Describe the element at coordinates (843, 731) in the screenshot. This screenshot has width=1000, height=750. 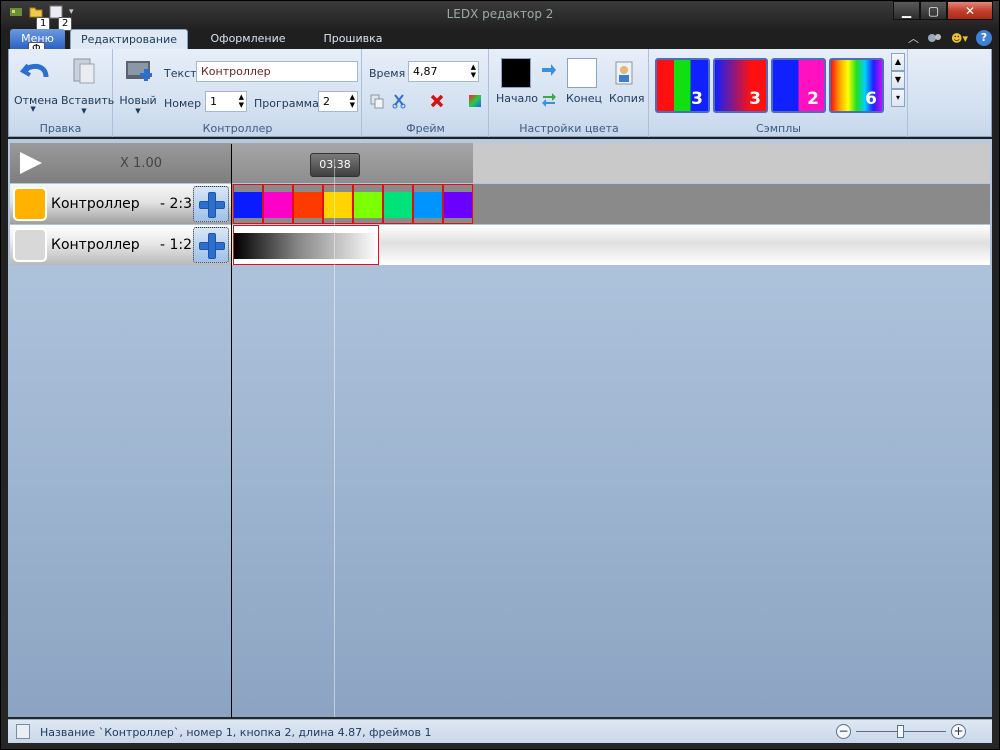
I see `zoom-out-icon: −` at that location.